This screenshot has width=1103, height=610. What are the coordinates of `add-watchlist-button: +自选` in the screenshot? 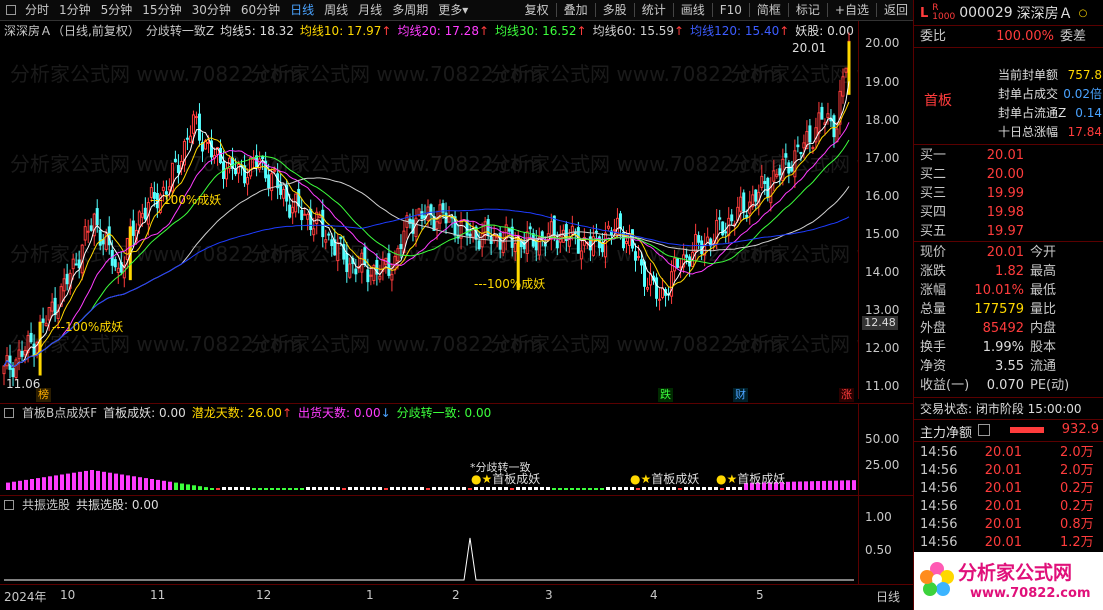 It's located at (852, 10).